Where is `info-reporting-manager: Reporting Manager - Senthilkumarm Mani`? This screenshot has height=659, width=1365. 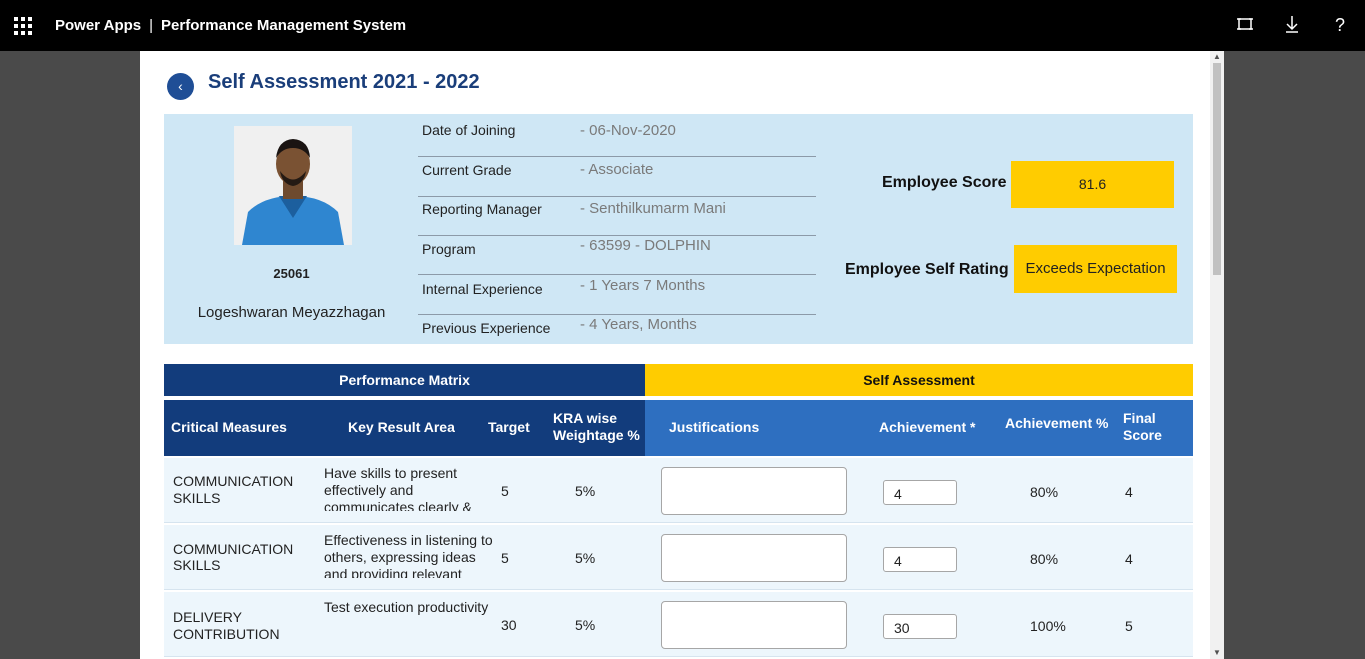 info-reporting-manager: Reporting Manager - Senthilkumarm Mani is located at coordinates (617, 216).